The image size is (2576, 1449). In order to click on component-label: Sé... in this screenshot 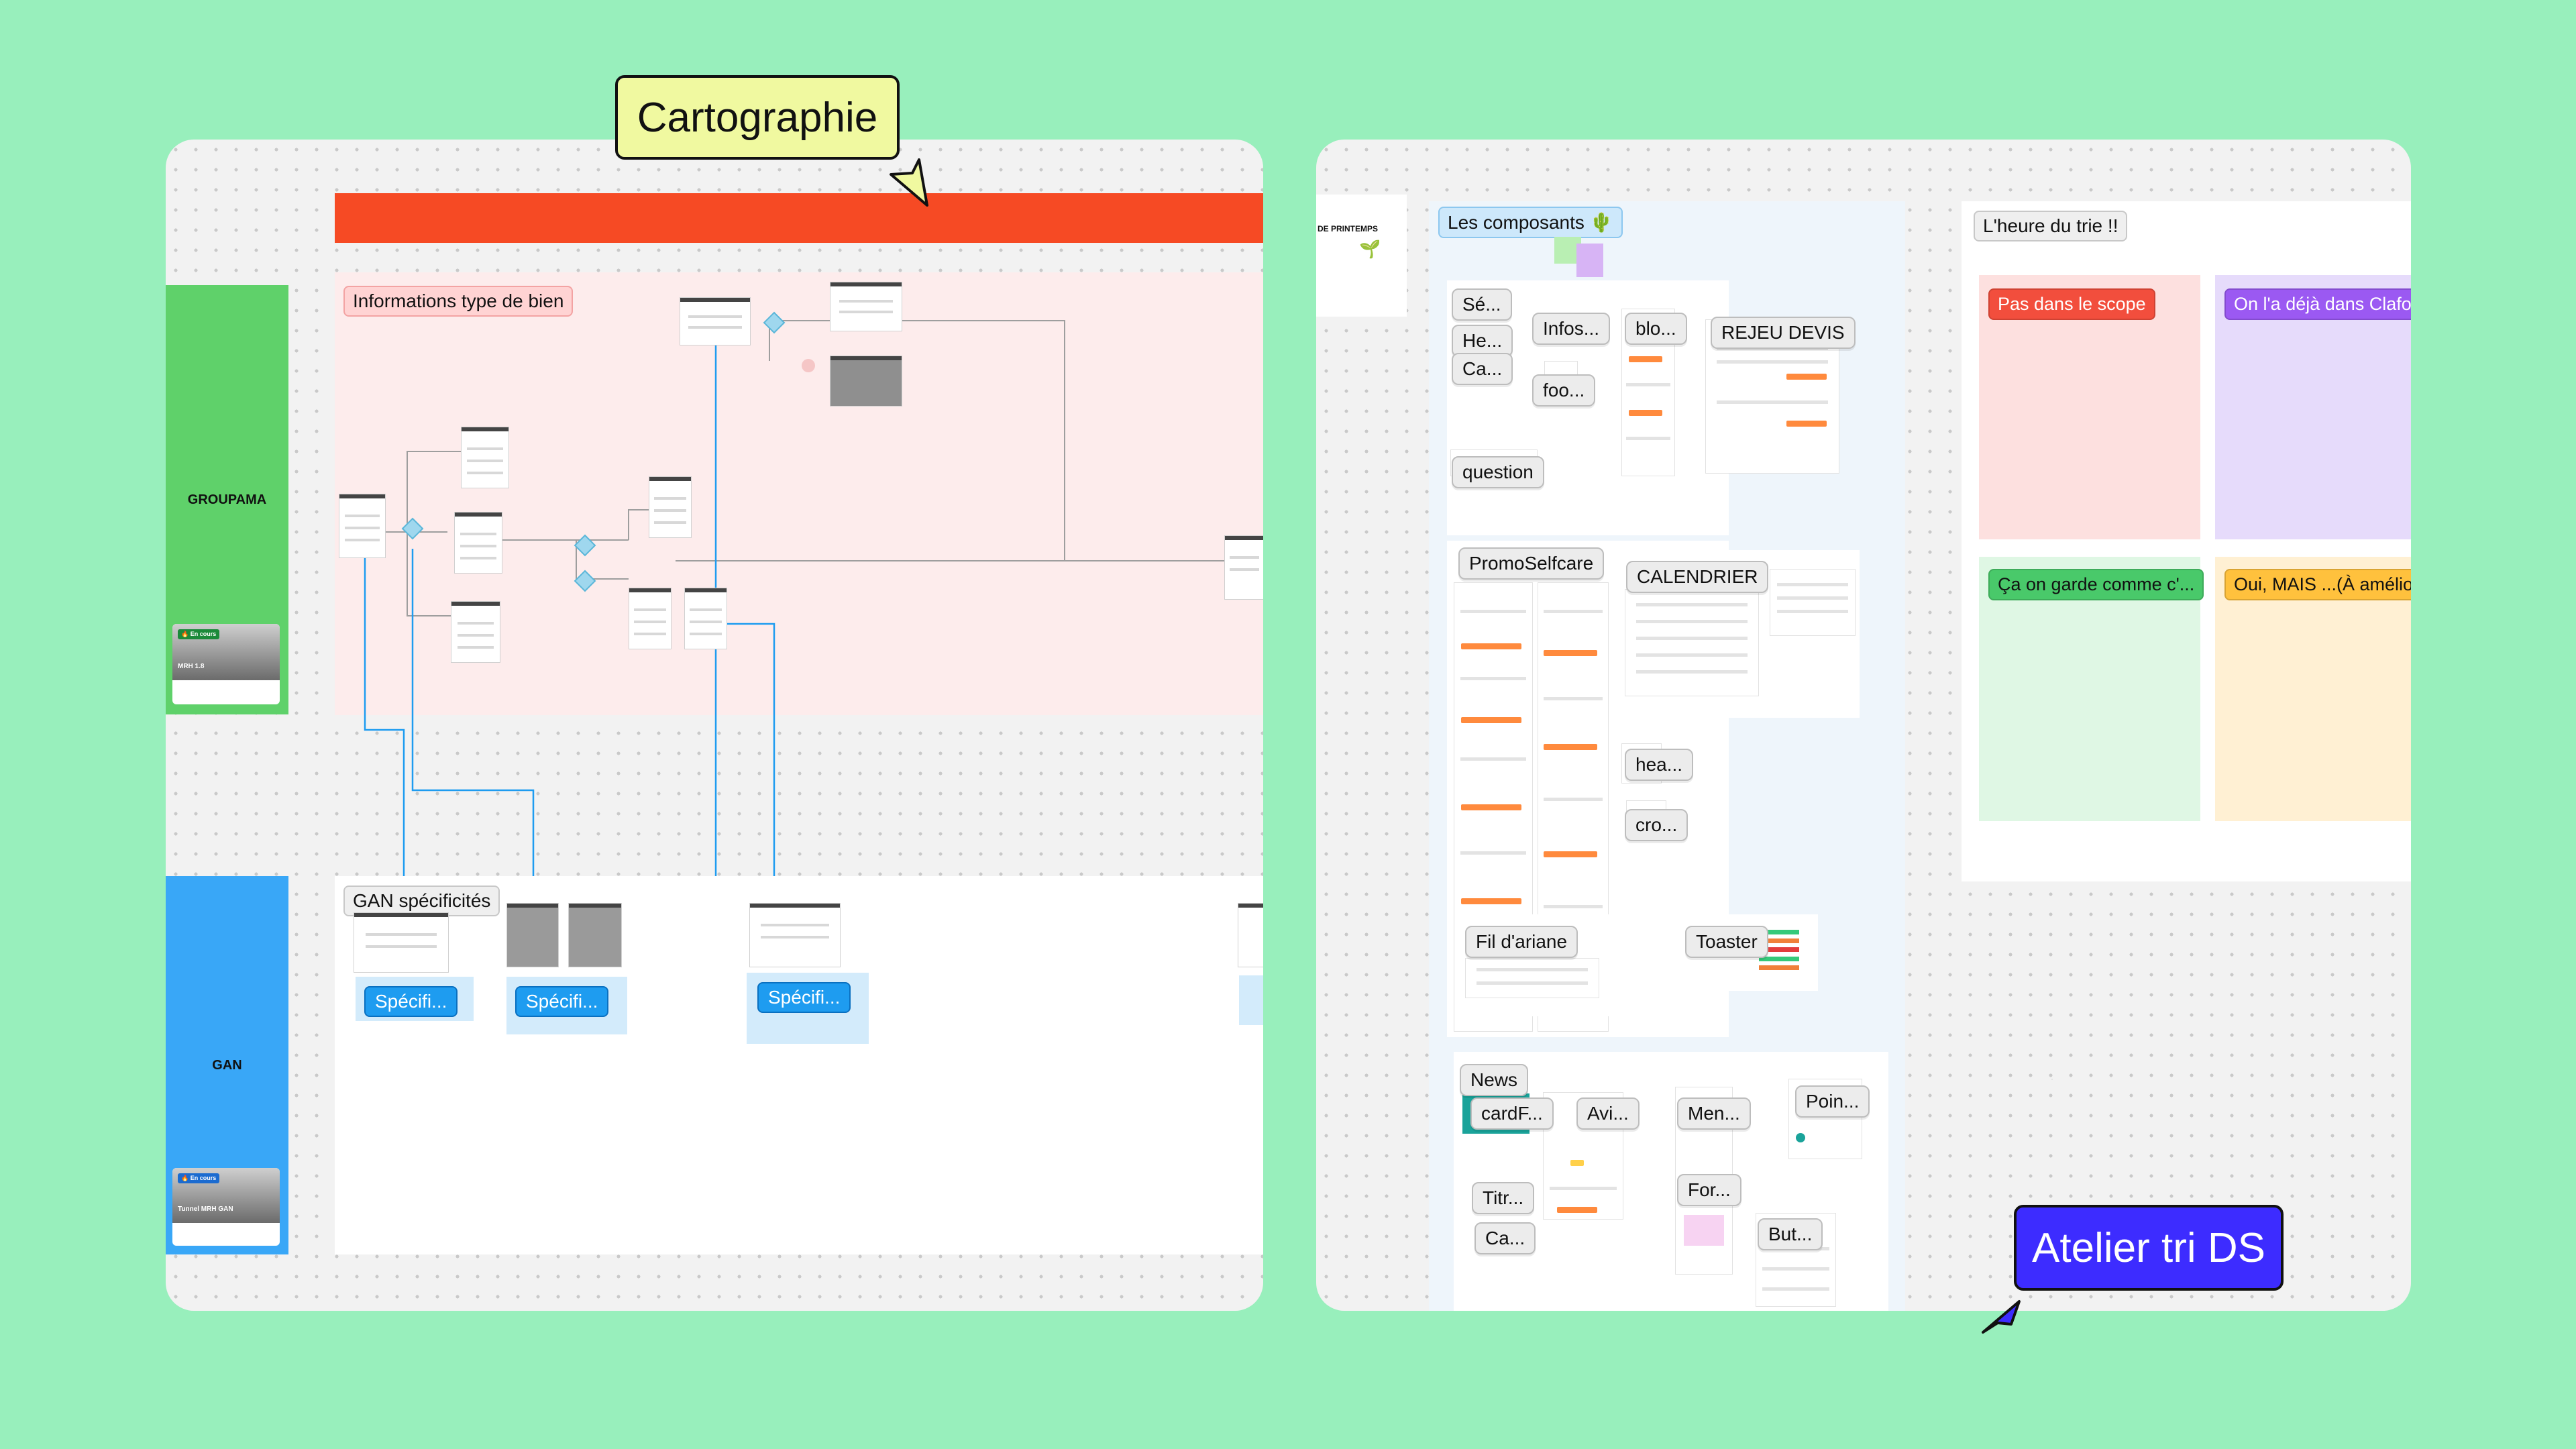, I will do `click(1482, 304)`.